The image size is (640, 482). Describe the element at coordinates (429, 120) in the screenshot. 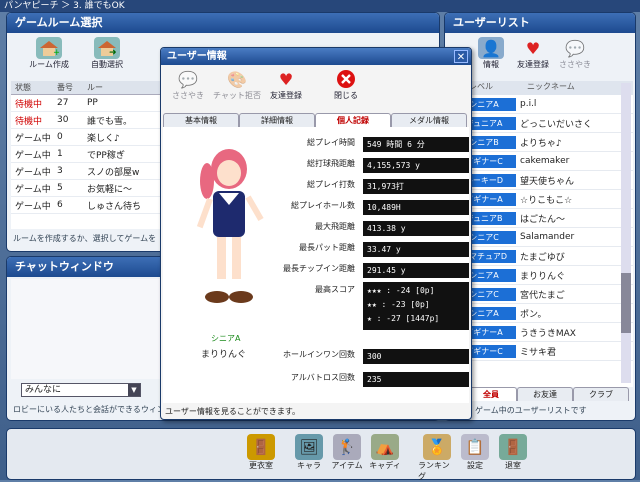

I see `tab-medal-info: メダル情報` at that location.